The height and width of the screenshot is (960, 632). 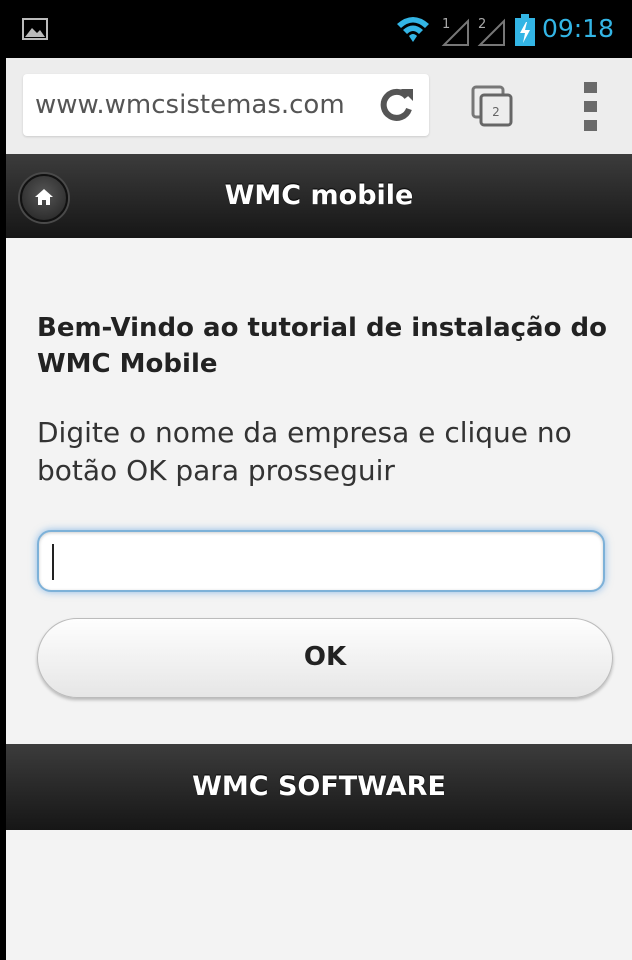 I want to click on footer-text: WMC SOFTWARE, so click(x=319, y=786).